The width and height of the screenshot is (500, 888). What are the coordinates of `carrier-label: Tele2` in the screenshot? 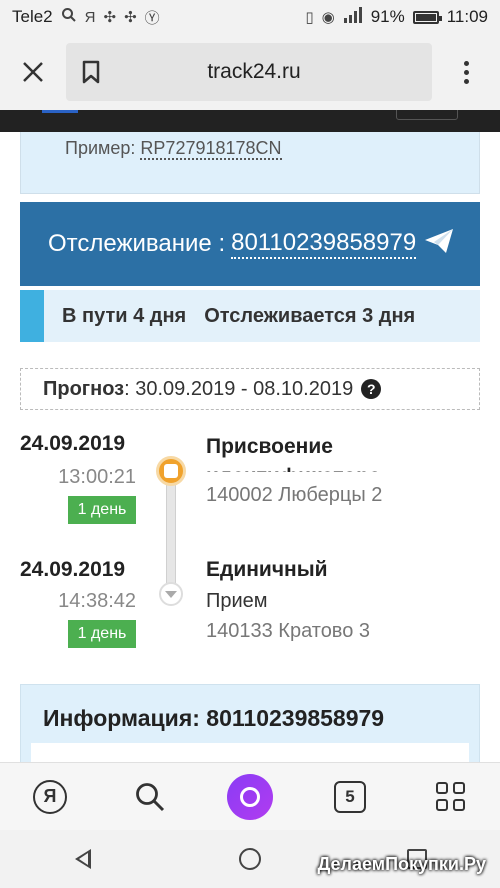 It's located at (32, 16).